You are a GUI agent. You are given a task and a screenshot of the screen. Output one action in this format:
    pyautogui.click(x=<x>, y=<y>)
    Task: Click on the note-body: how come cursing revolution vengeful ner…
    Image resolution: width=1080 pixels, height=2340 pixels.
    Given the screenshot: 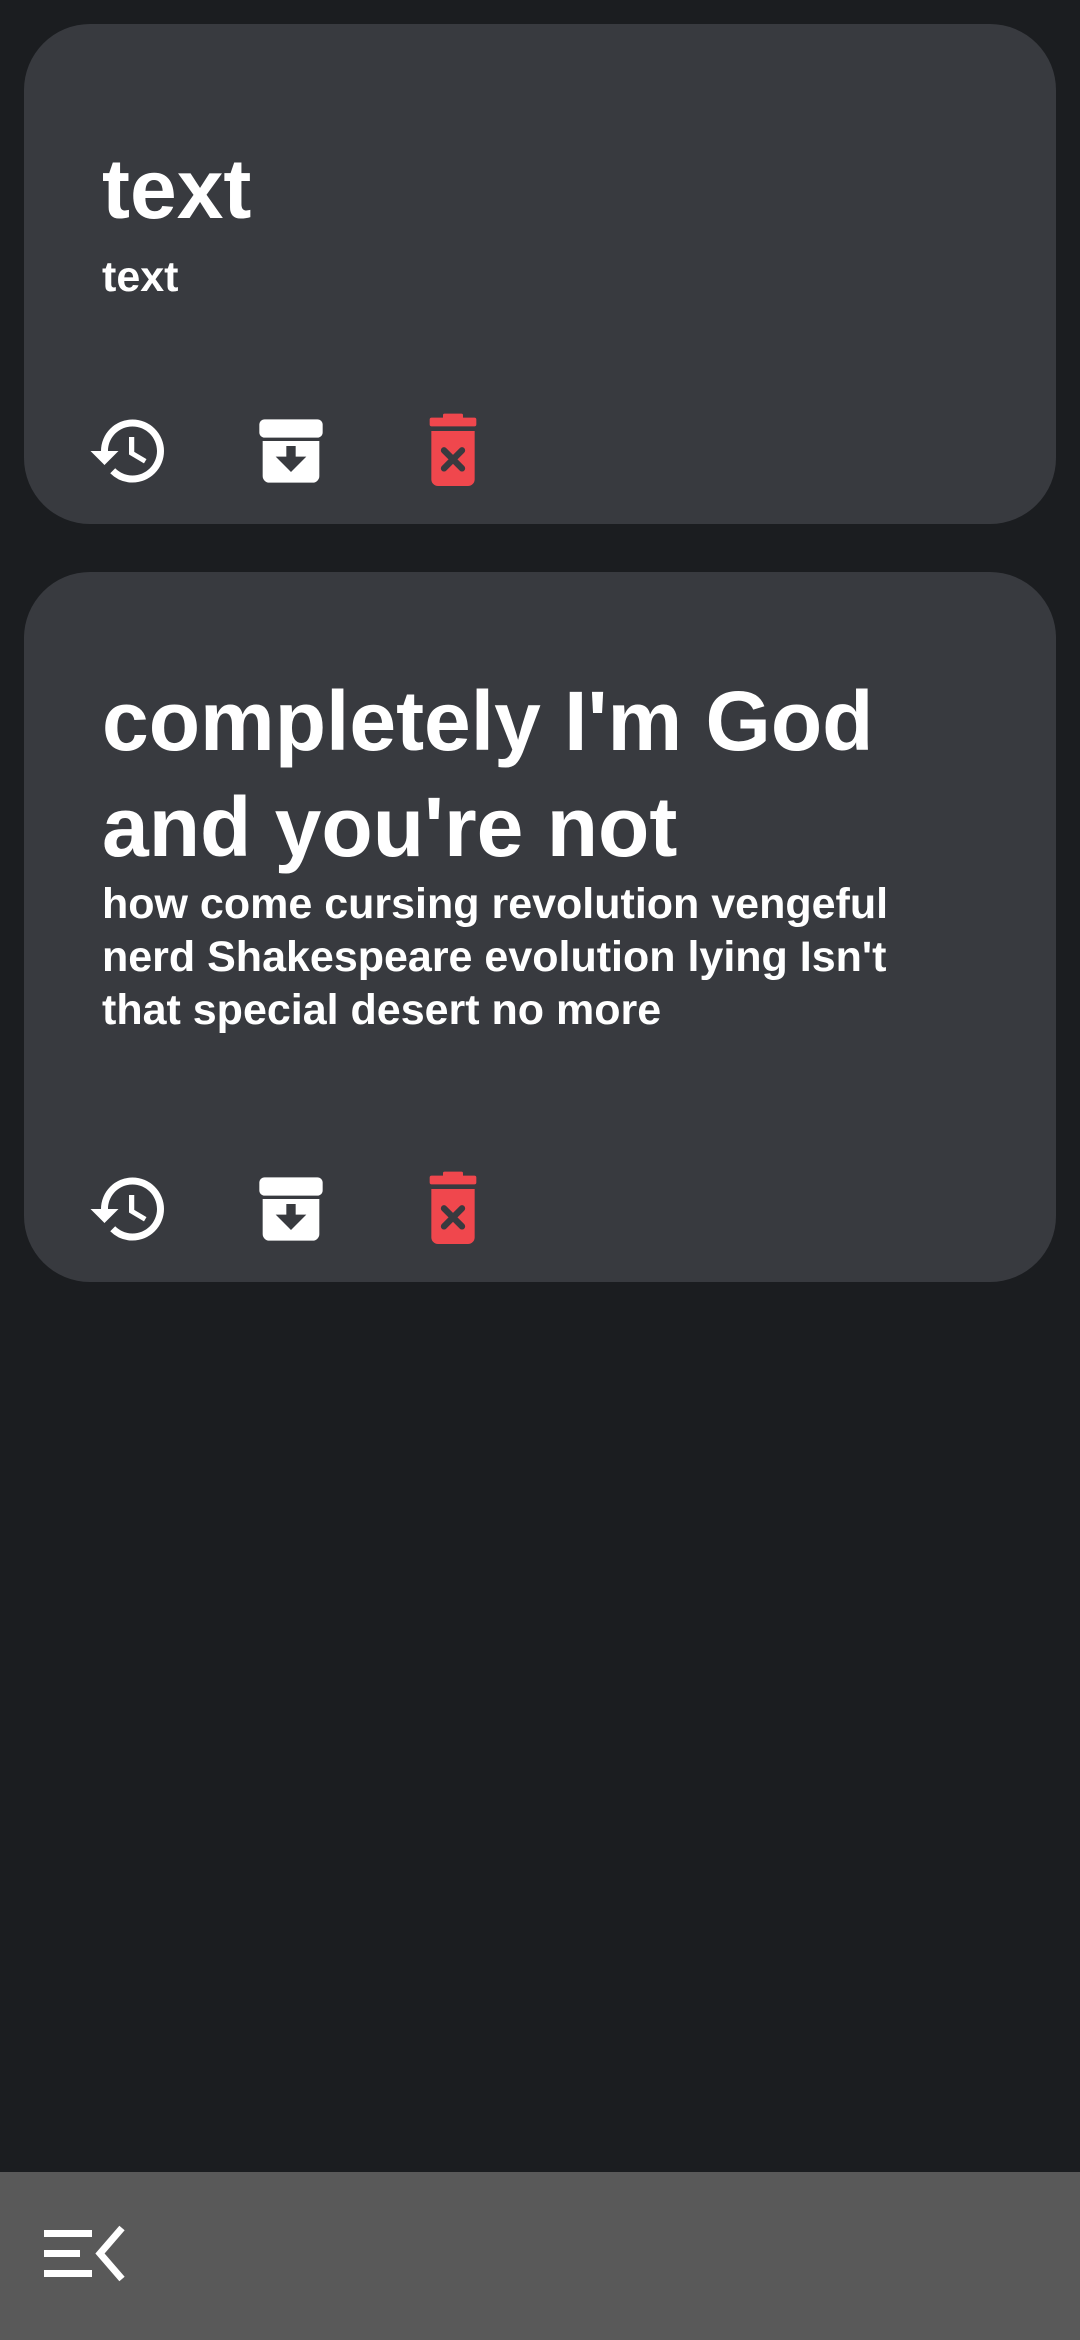 What is the action you would take?
    pyautogui.click(x=495, y=957)
    